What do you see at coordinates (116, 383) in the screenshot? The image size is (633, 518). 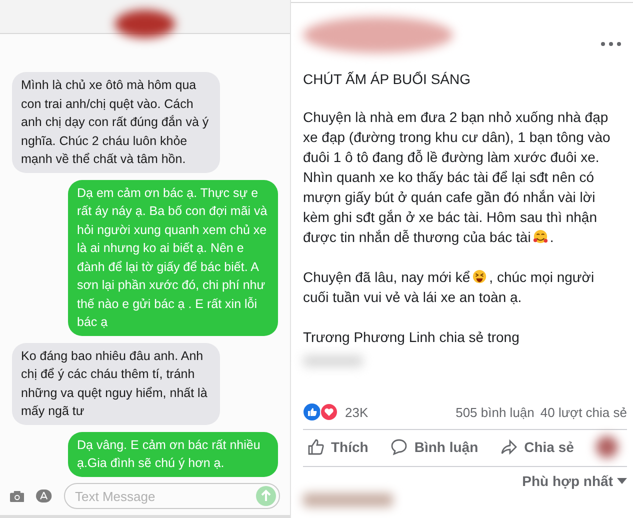 I see `received-message: Ko đáng bao nhiêu đâu anh. Anh chị để ý các cháu thêm tí, tránh những va quệt nguy hiểm, nhất là mấy ngã tư` at bounding box center [116, 383].